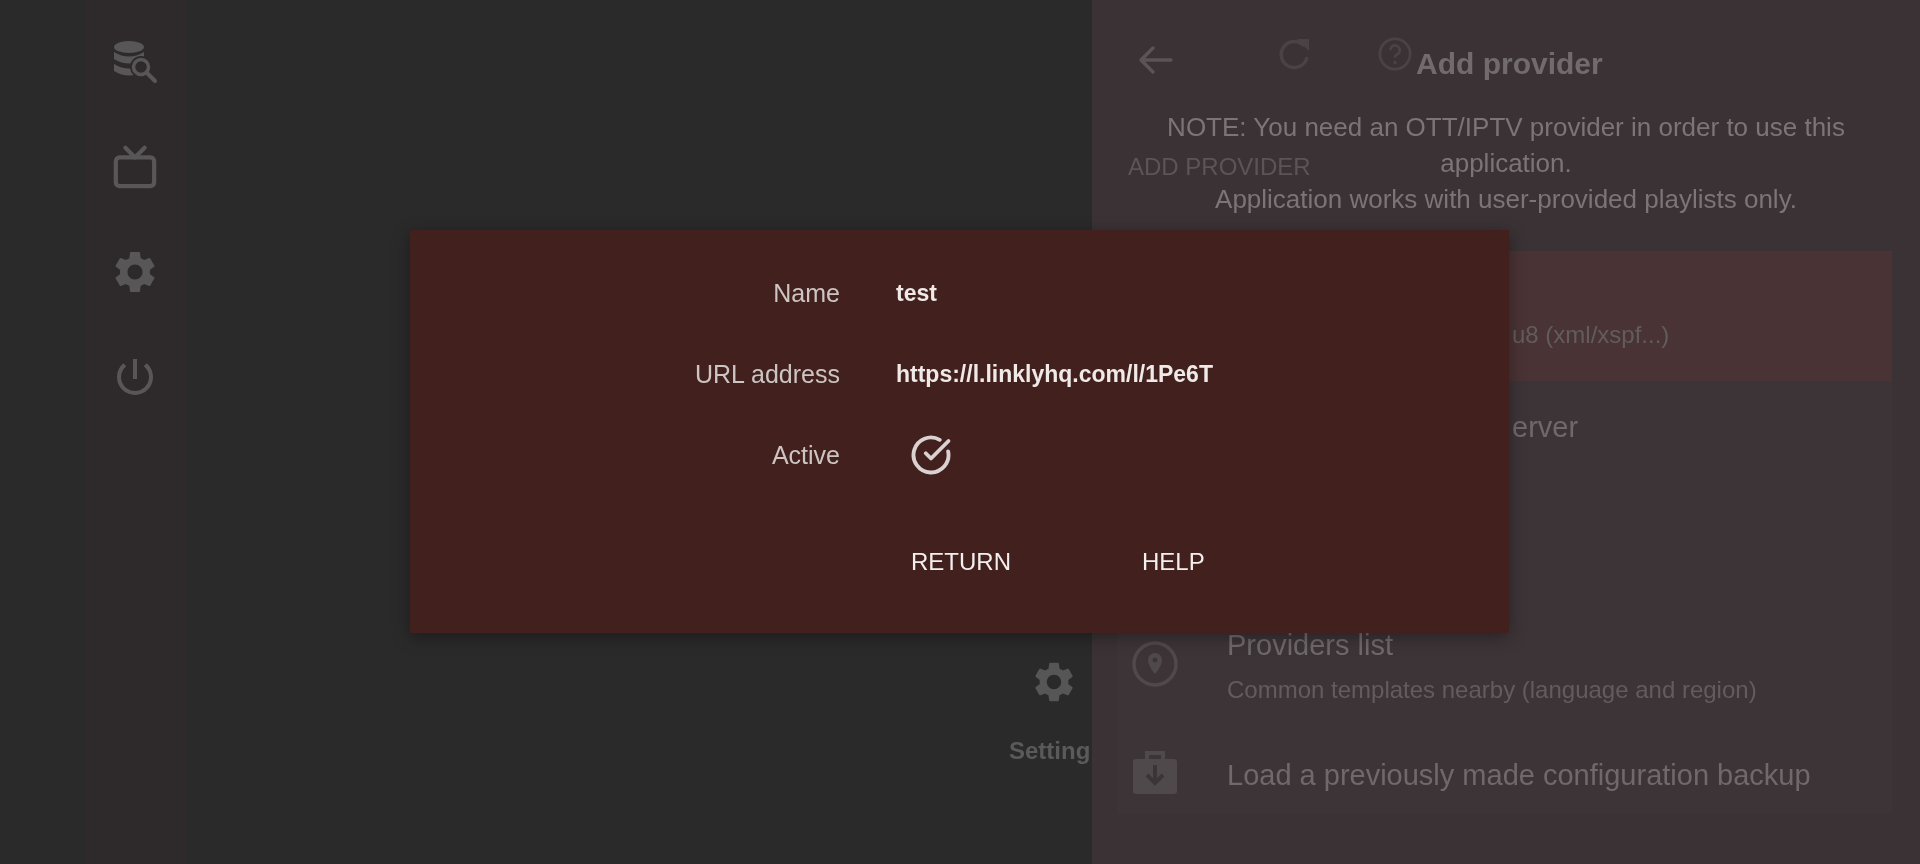 This screenshot has width=1920, height=864. I want to click on note-text: Application works with user-provided playlists only., so click(1506, 199).